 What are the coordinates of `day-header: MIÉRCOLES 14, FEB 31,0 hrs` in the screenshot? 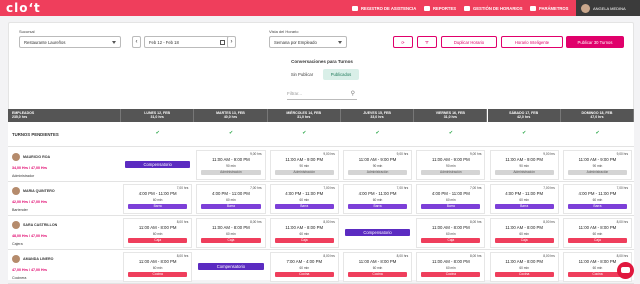 It's located at (304, 115).